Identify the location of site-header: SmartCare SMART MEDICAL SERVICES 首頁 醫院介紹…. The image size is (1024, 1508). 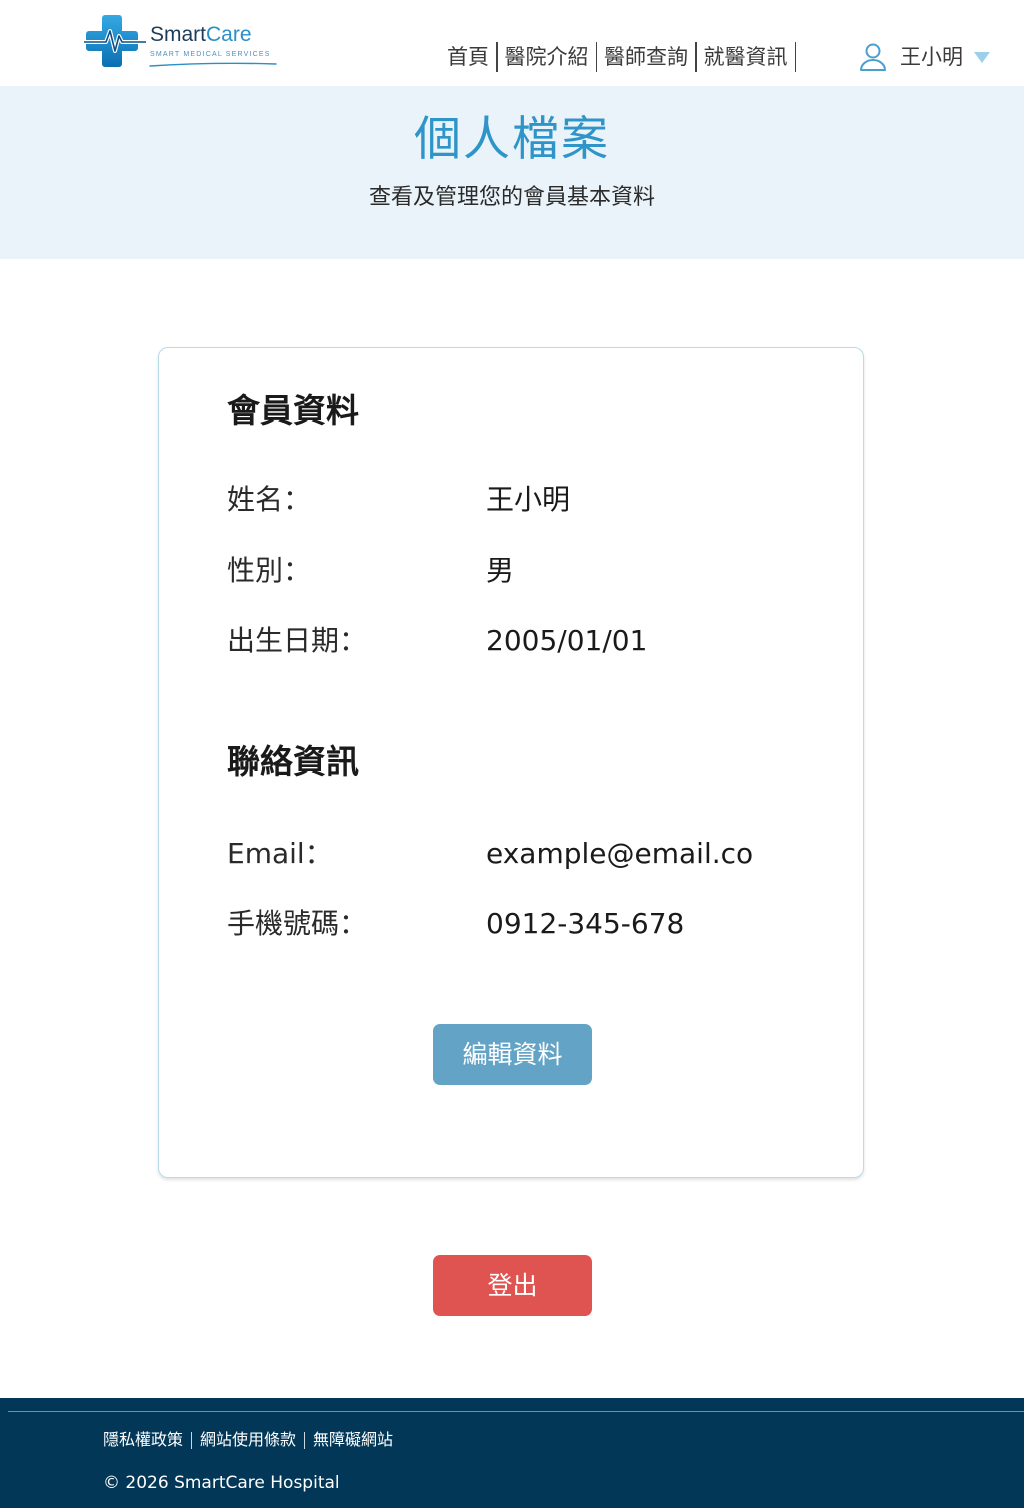
(512, 43).